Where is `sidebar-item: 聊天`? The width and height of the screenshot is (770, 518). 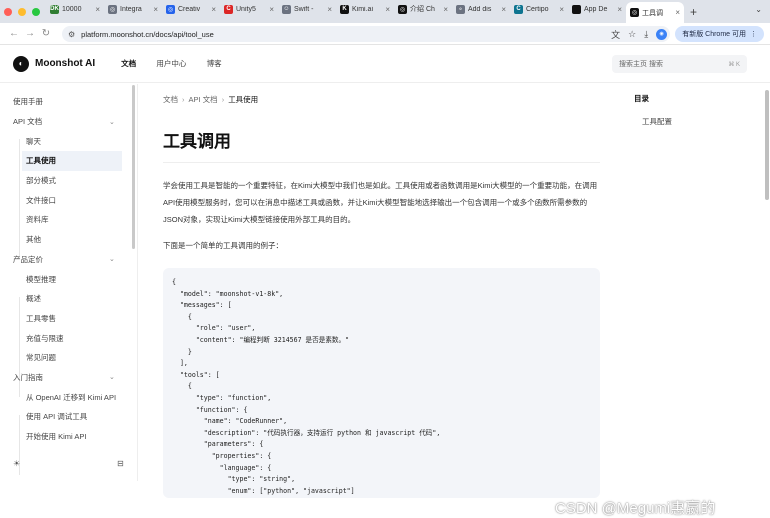 sidebar-item: 聊天 is located at coordinates (68, 141).